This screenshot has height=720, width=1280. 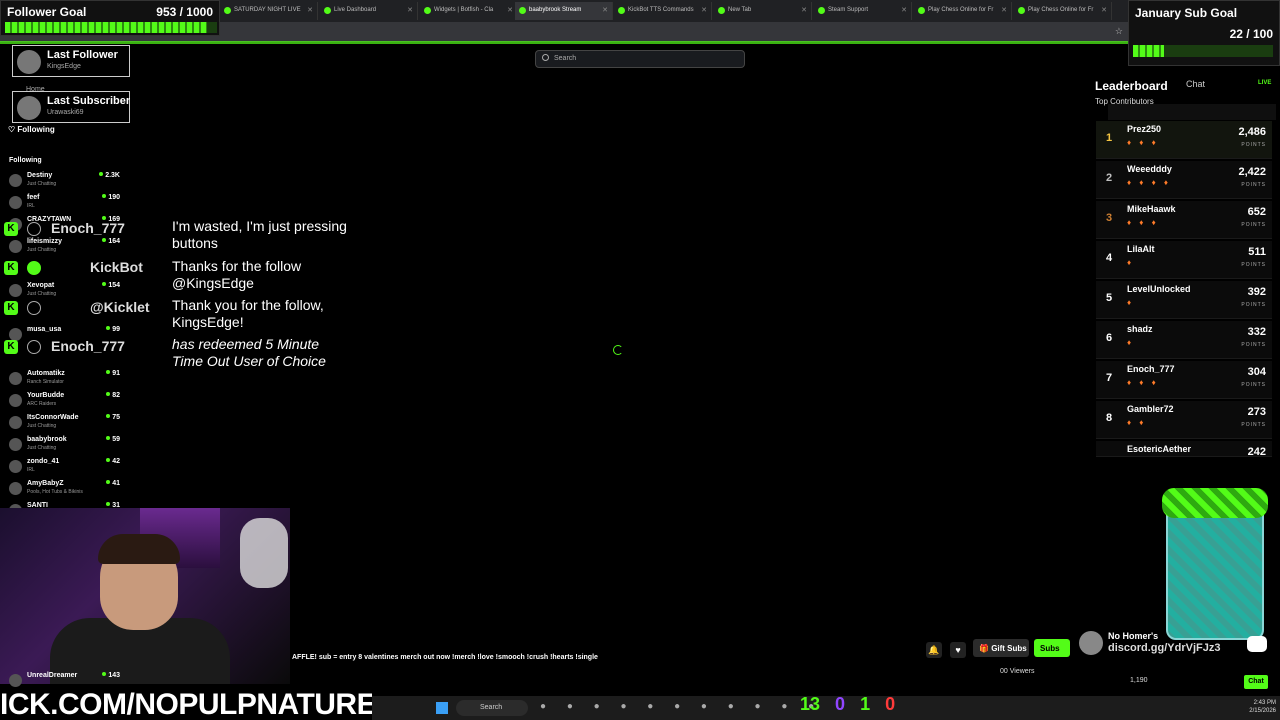 What do you see at coordinates (64, 205) in the screenshot?
I see `sidebar-item-channel: feef IRL 190` at bounding box center [64, 205].